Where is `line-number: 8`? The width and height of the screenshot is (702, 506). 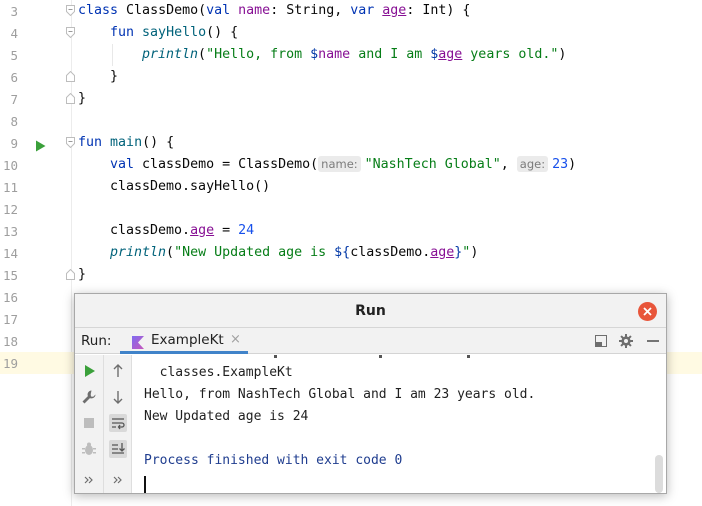 line-number: 8 is located at coordinates (14, 121).